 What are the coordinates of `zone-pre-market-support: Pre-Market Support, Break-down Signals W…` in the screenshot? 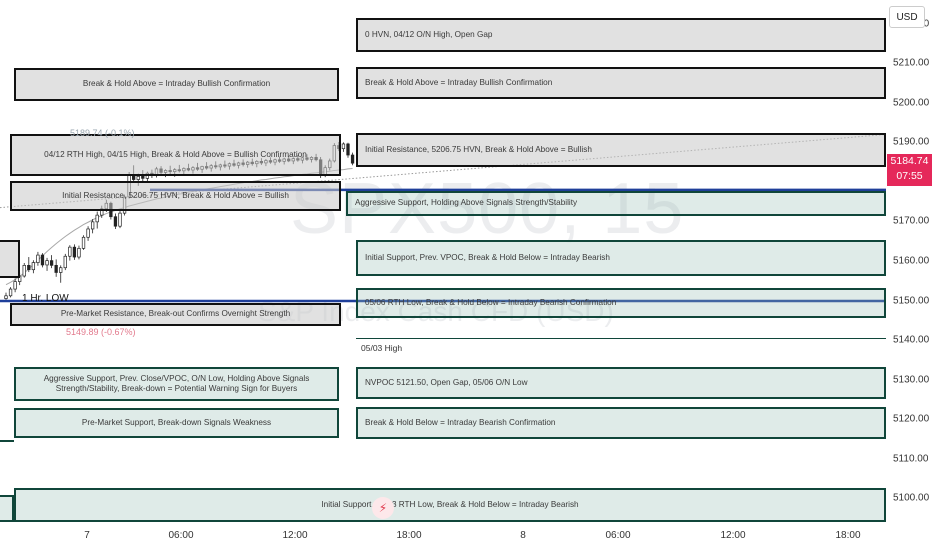 It's located at (176, 423).